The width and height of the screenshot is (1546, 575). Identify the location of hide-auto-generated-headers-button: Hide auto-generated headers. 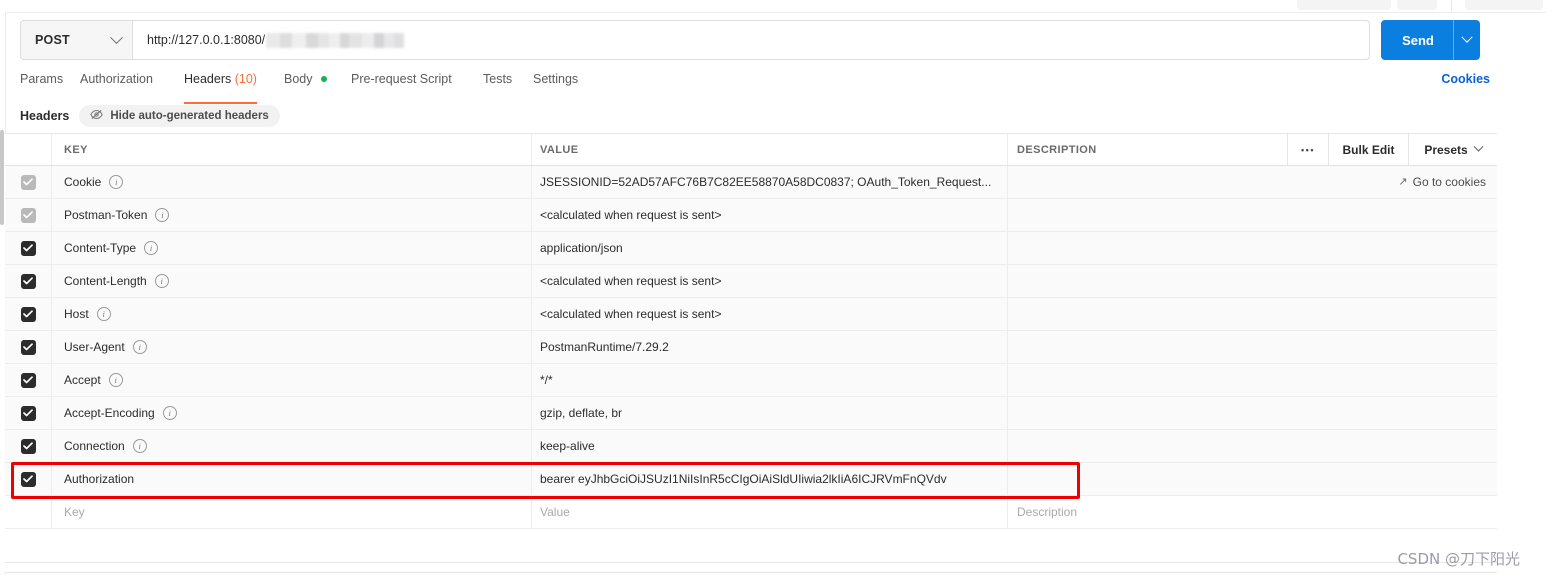
(179, 116).